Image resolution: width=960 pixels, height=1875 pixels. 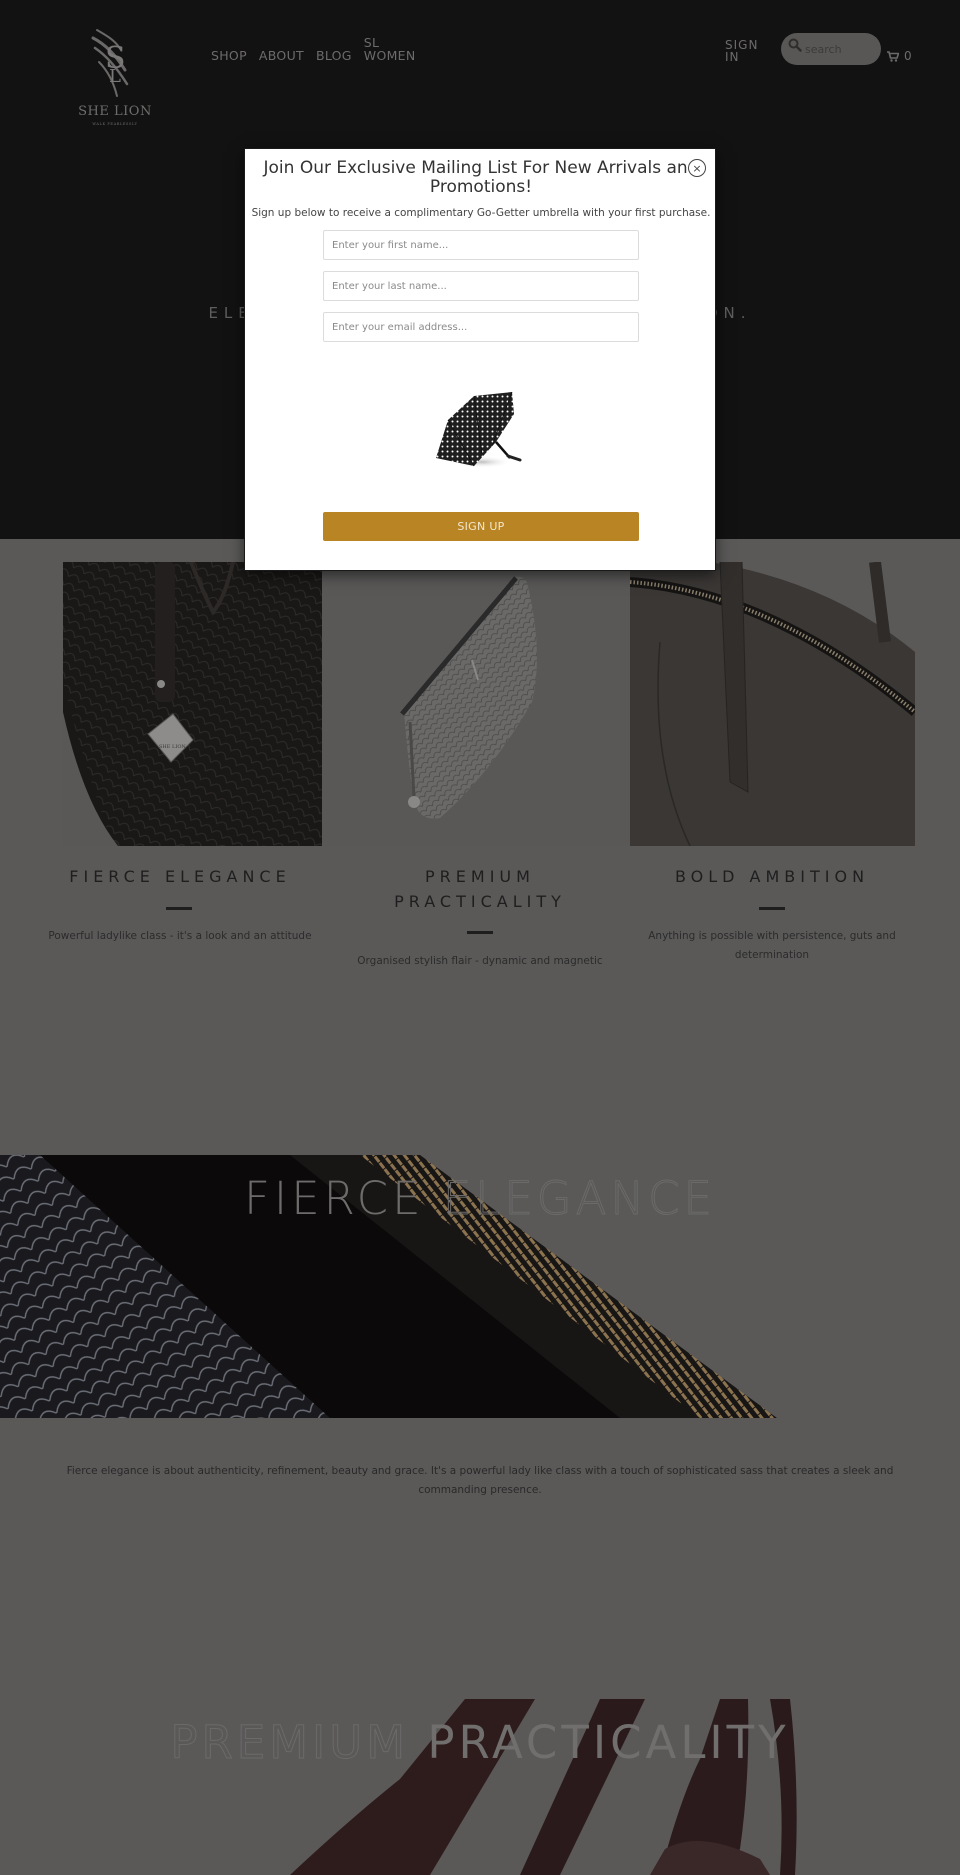 I want to click on nav-shop: SHOP, so click(x=229, y=55).